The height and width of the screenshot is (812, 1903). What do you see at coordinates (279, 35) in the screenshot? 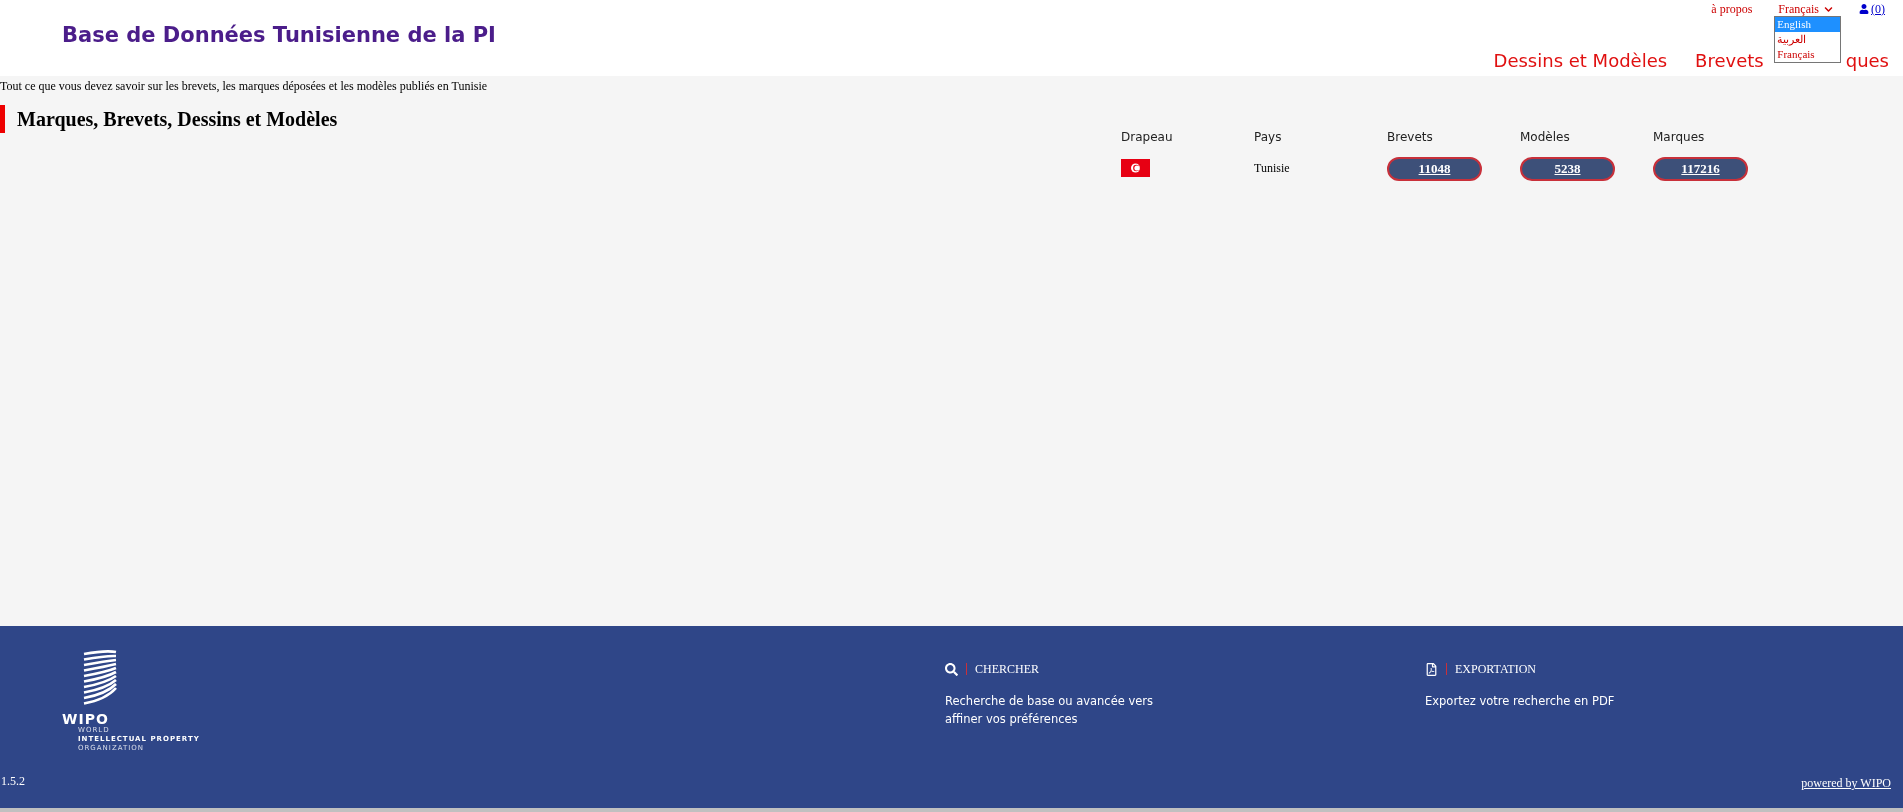
I see `site-title: Base de Données Tunisienne de la PI` at bounding box center [279, 35].